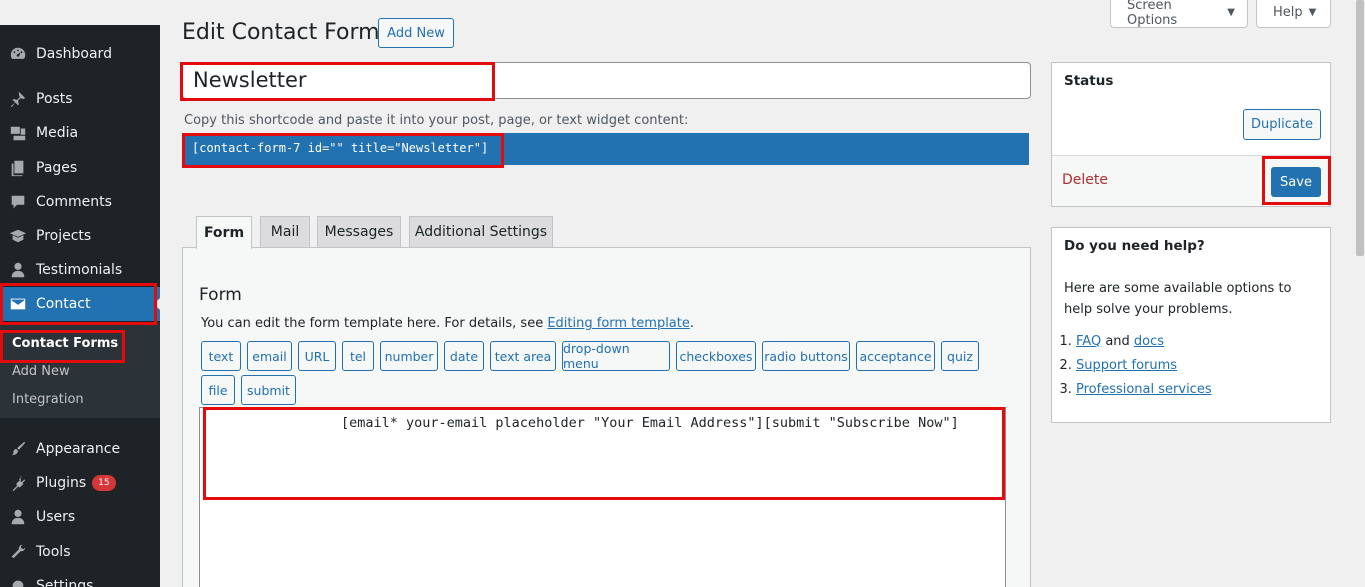 This screenshot has width=1365, height=587. I want to click on tag-button-date: date, so click(464, 356).